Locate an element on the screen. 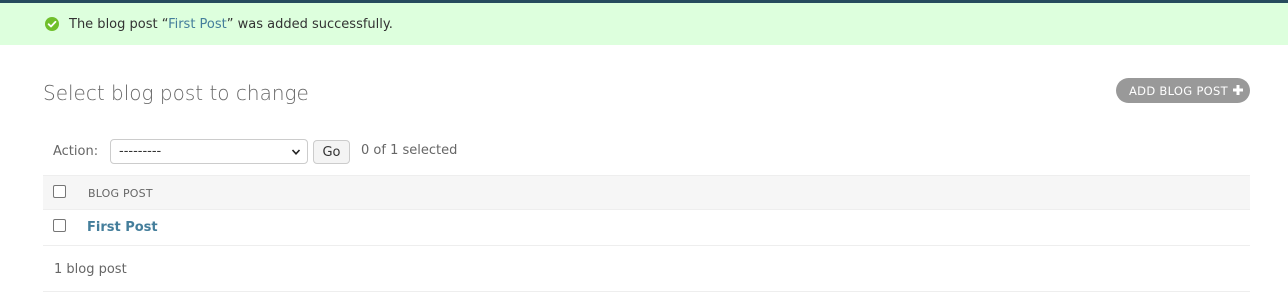 This screenshot has height=297, width=1288. result-count: 1 blog post is located at coordinates (90, 269).